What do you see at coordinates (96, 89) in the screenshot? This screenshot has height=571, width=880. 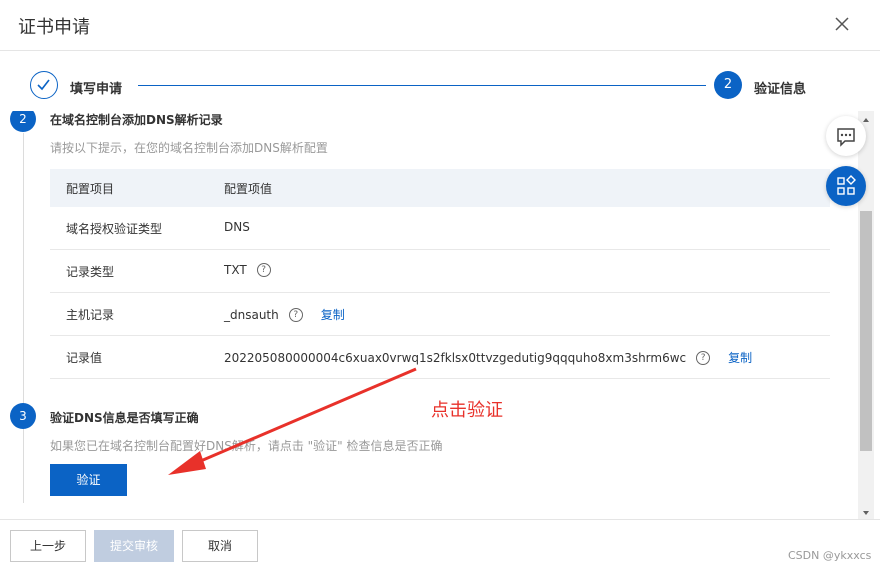 I see `step-1-label: 填写申请` at bounding box center [96, 89].